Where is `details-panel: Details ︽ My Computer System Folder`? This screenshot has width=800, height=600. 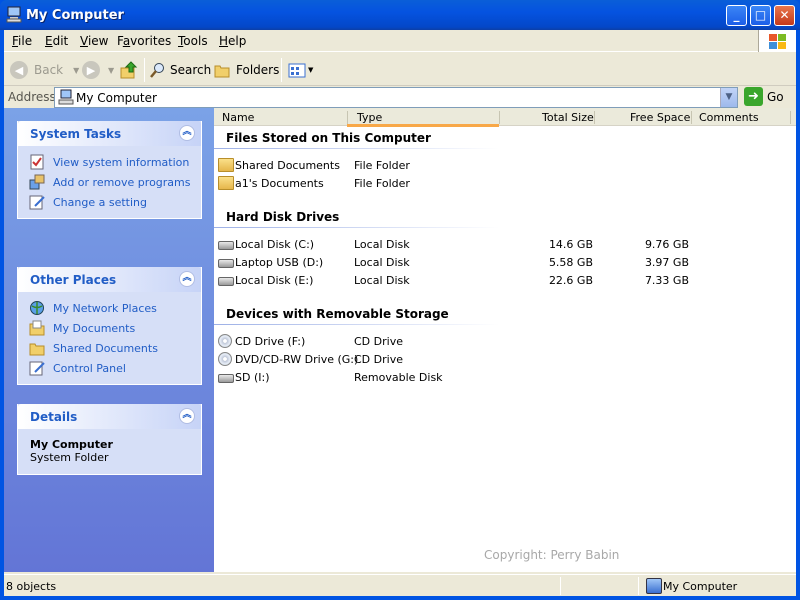 details-panel: Details ︽ My Computer System Folder is located at coordinates (109, 439).